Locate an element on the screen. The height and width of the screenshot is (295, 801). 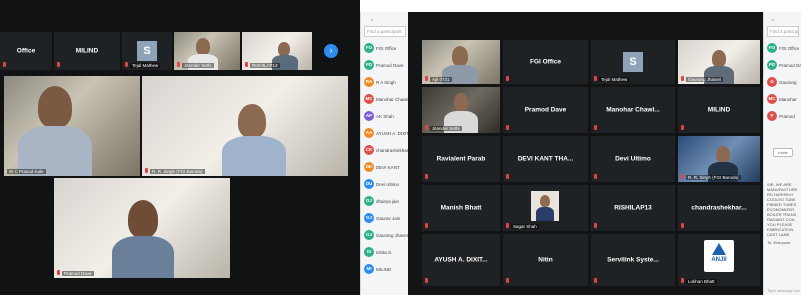
list-item: DJ dhairya jain is located at coordinates (386, 201).